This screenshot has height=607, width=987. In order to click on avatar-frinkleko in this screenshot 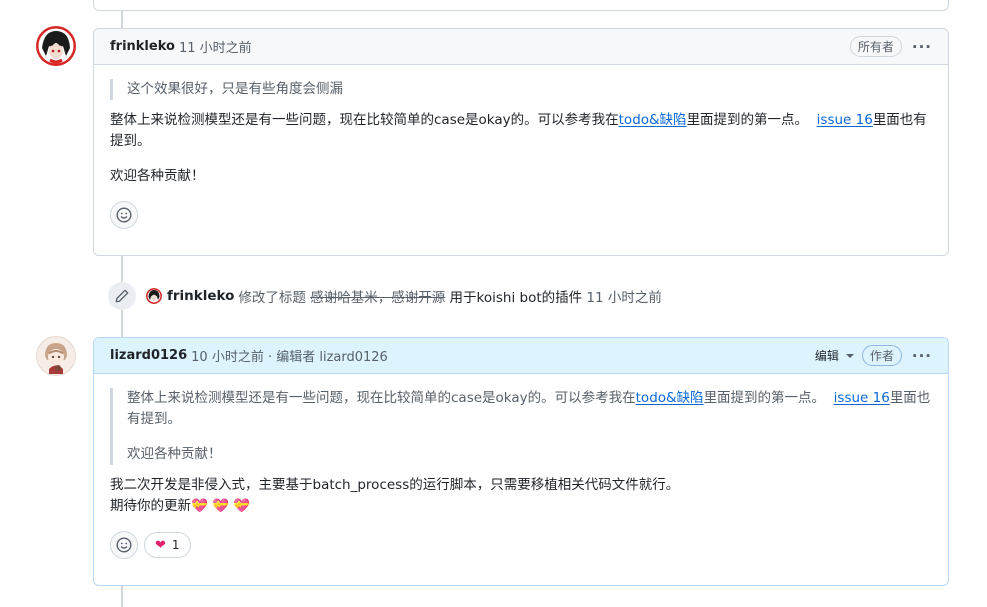, I will do `click(56, 46)`.